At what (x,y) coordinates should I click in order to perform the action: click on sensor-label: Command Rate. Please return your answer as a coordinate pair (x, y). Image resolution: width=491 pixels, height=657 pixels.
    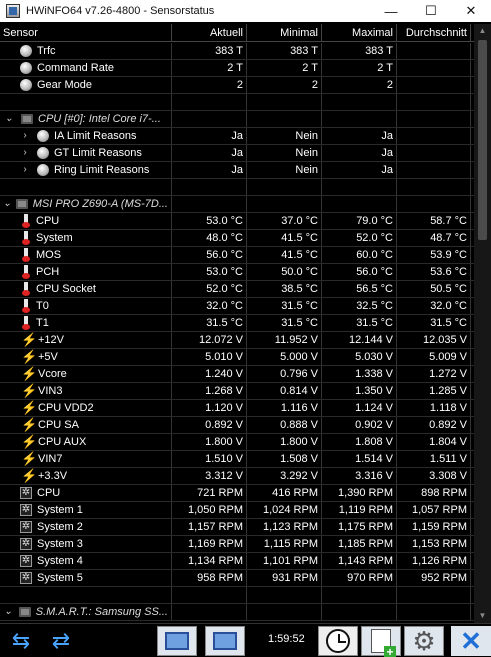
    Looking at the image, I should click on (76, 68).